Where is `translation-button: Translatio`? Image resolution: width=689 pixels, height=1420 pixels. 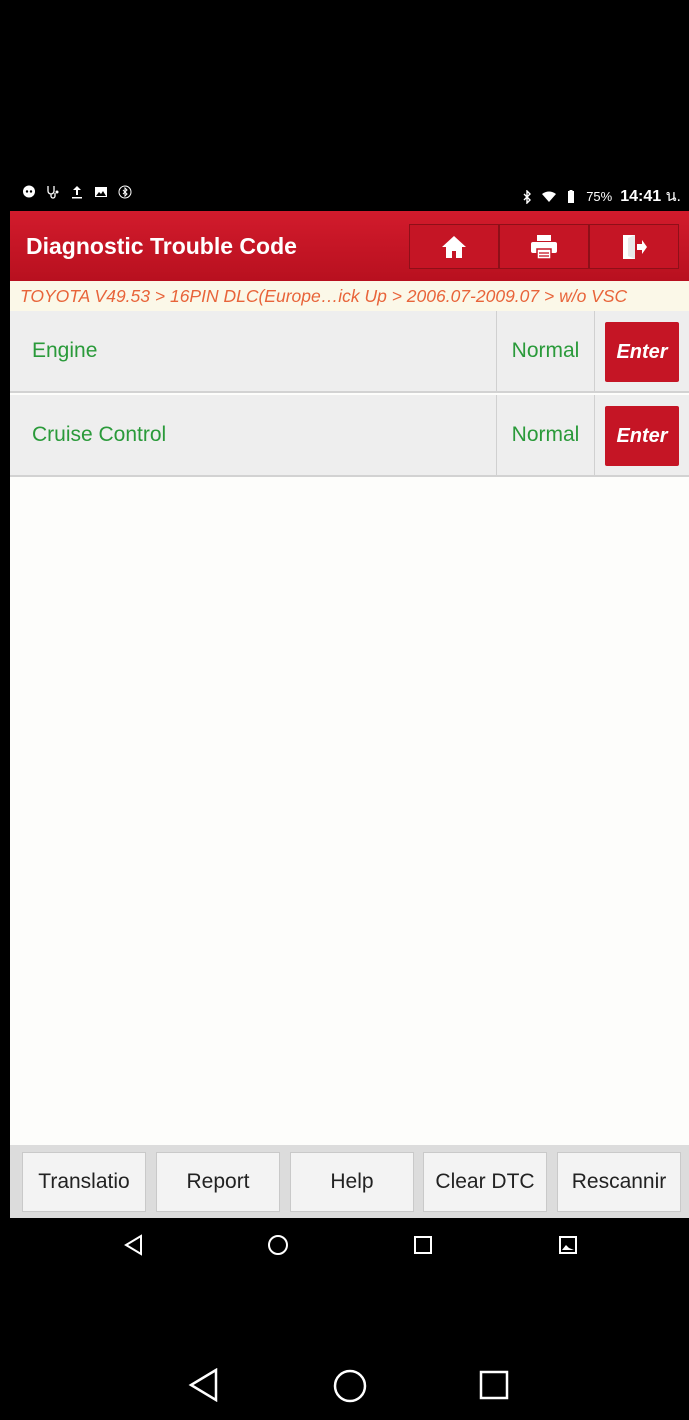 translation-button: Translatio is located at coordinates (84, 1182).